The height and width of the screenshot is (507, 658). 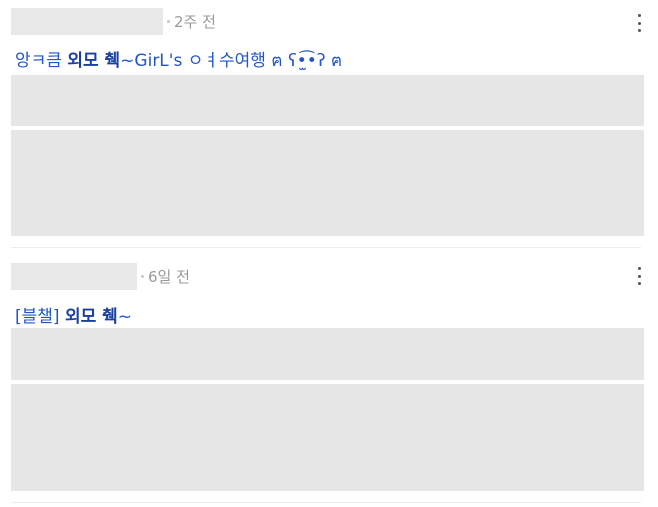 I want to click on post-time: 2주 전, so click(x=195, y=22).